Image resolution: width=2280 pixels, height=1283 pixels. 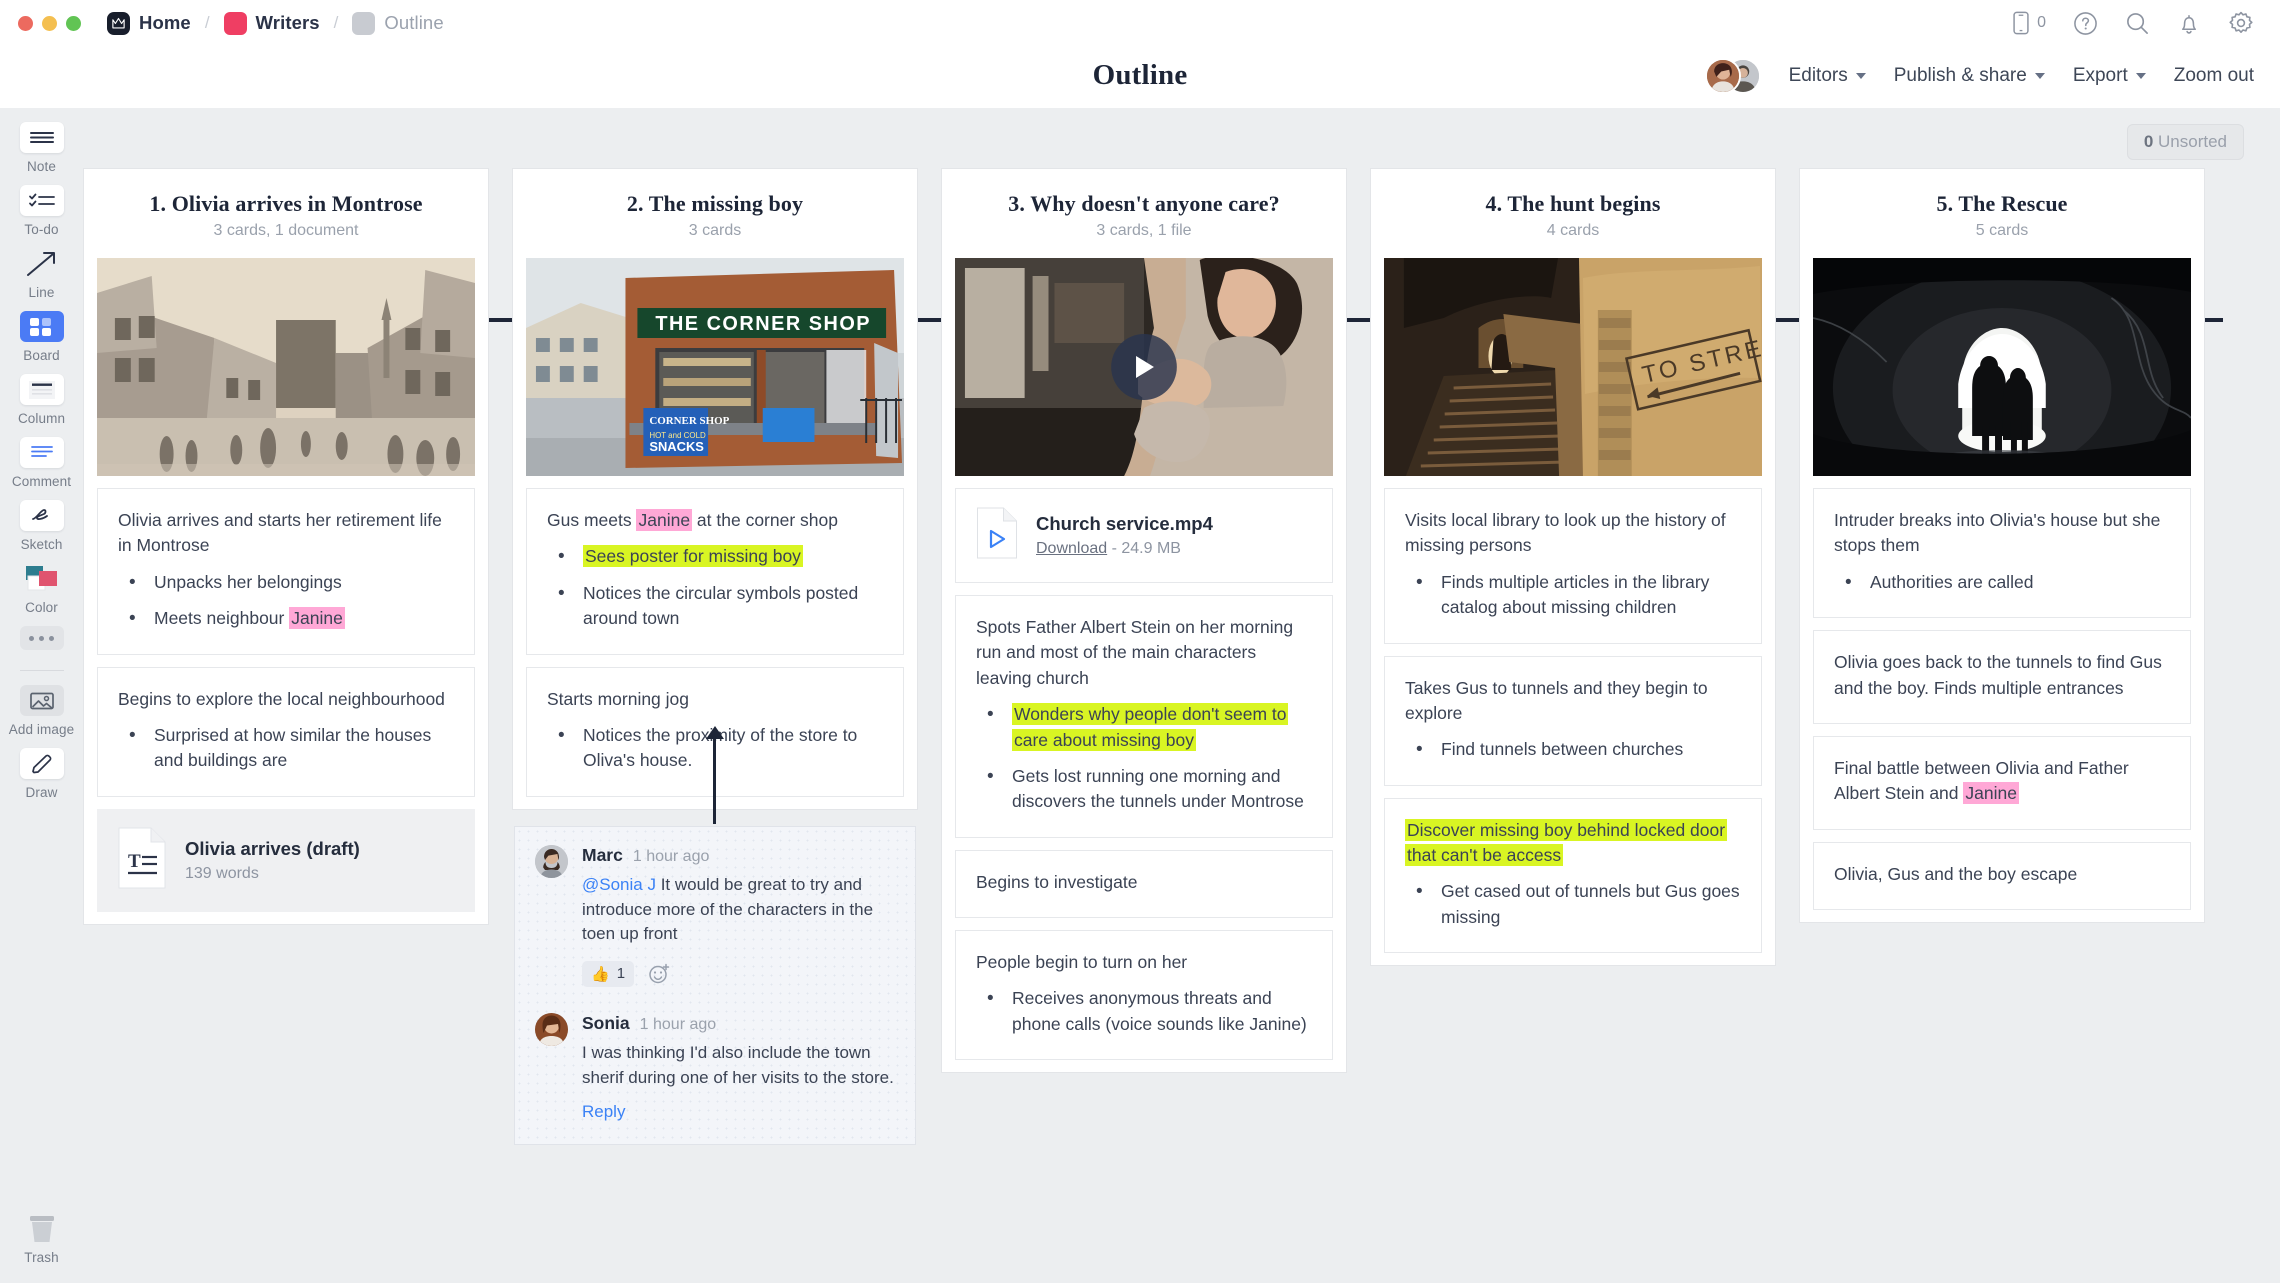 What do you see at coordinates (41, 148) in the screenshot?
I see `sidebar-tool-note: Note` at bounding box center [41, 148].